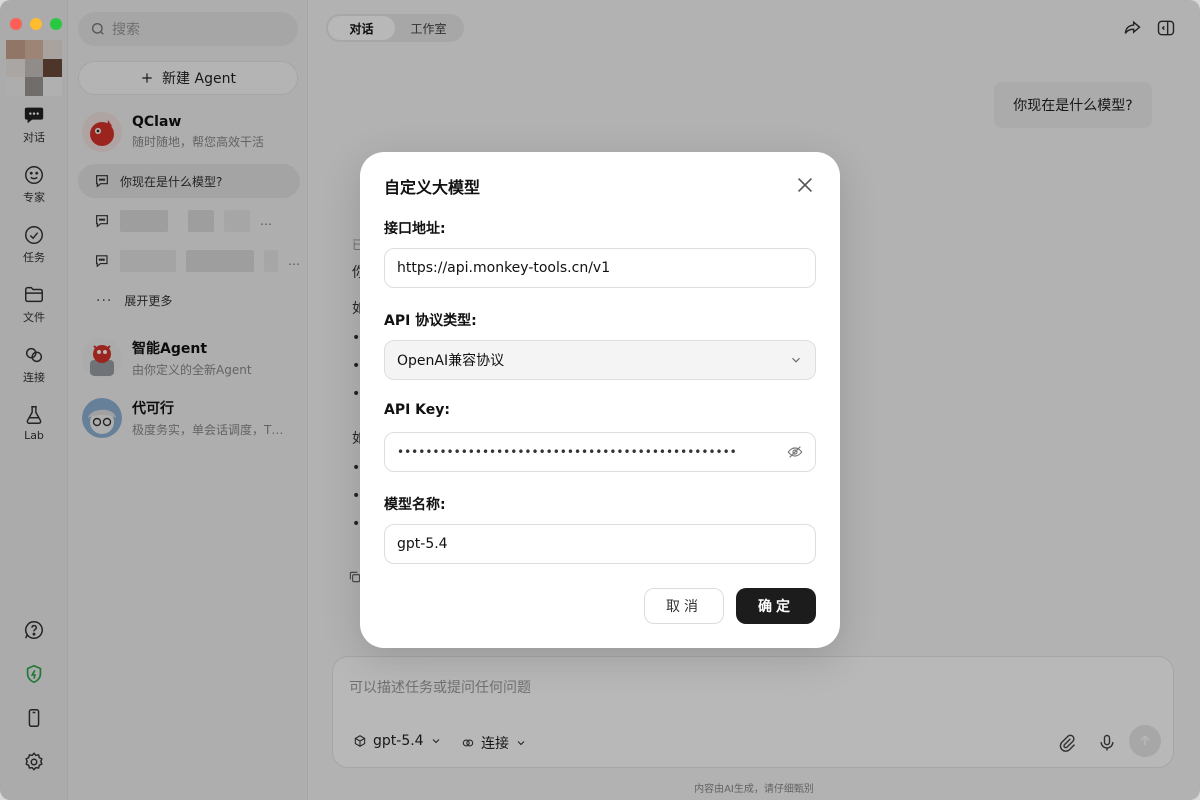 This screenshot has width=1200, height=800. What do you see at coordinates (432, 187) in the screenshot?
I see `dialog-title: 自定义大模型` at bounding box center [432, 187].